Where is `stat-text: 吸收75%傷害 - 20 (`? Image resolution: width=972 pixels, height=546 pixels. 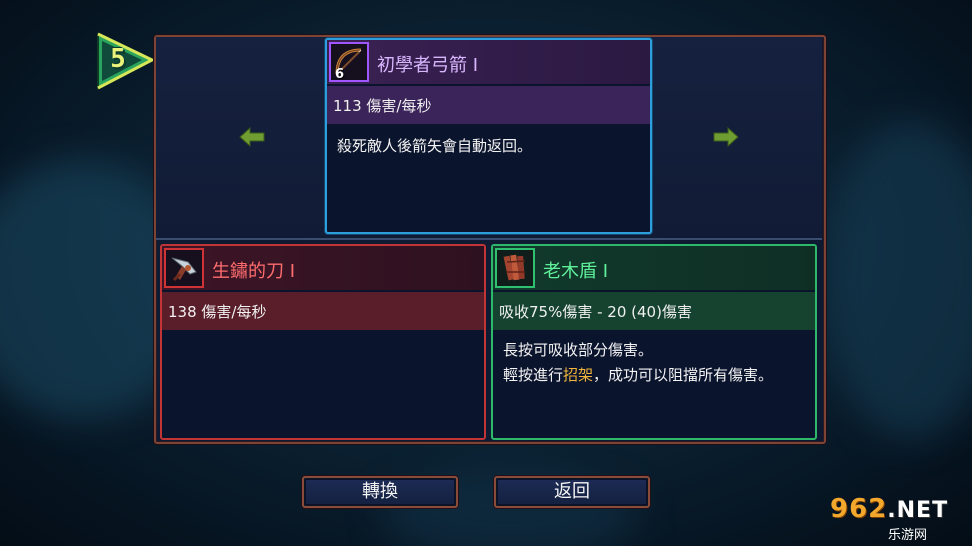
stat-text: 吸收75%傷害 - 20 ( is located at coordinates (568, 312).